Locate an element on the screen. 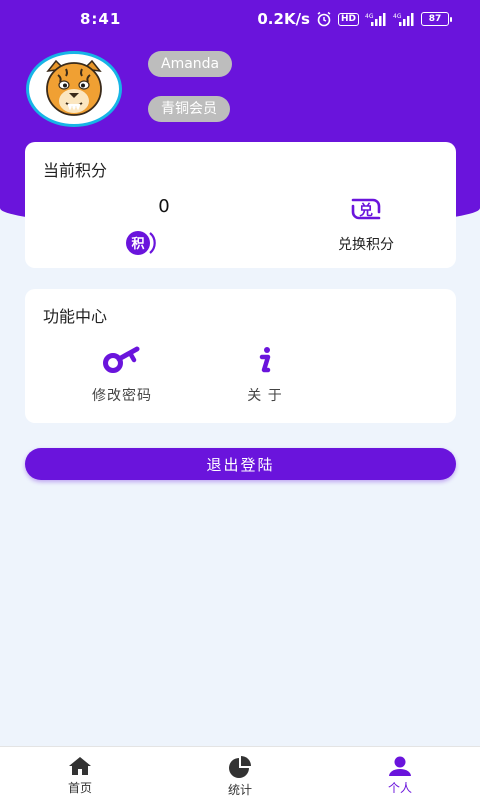  logout-button: 退出登陆 is located at coordinates (240, 464).